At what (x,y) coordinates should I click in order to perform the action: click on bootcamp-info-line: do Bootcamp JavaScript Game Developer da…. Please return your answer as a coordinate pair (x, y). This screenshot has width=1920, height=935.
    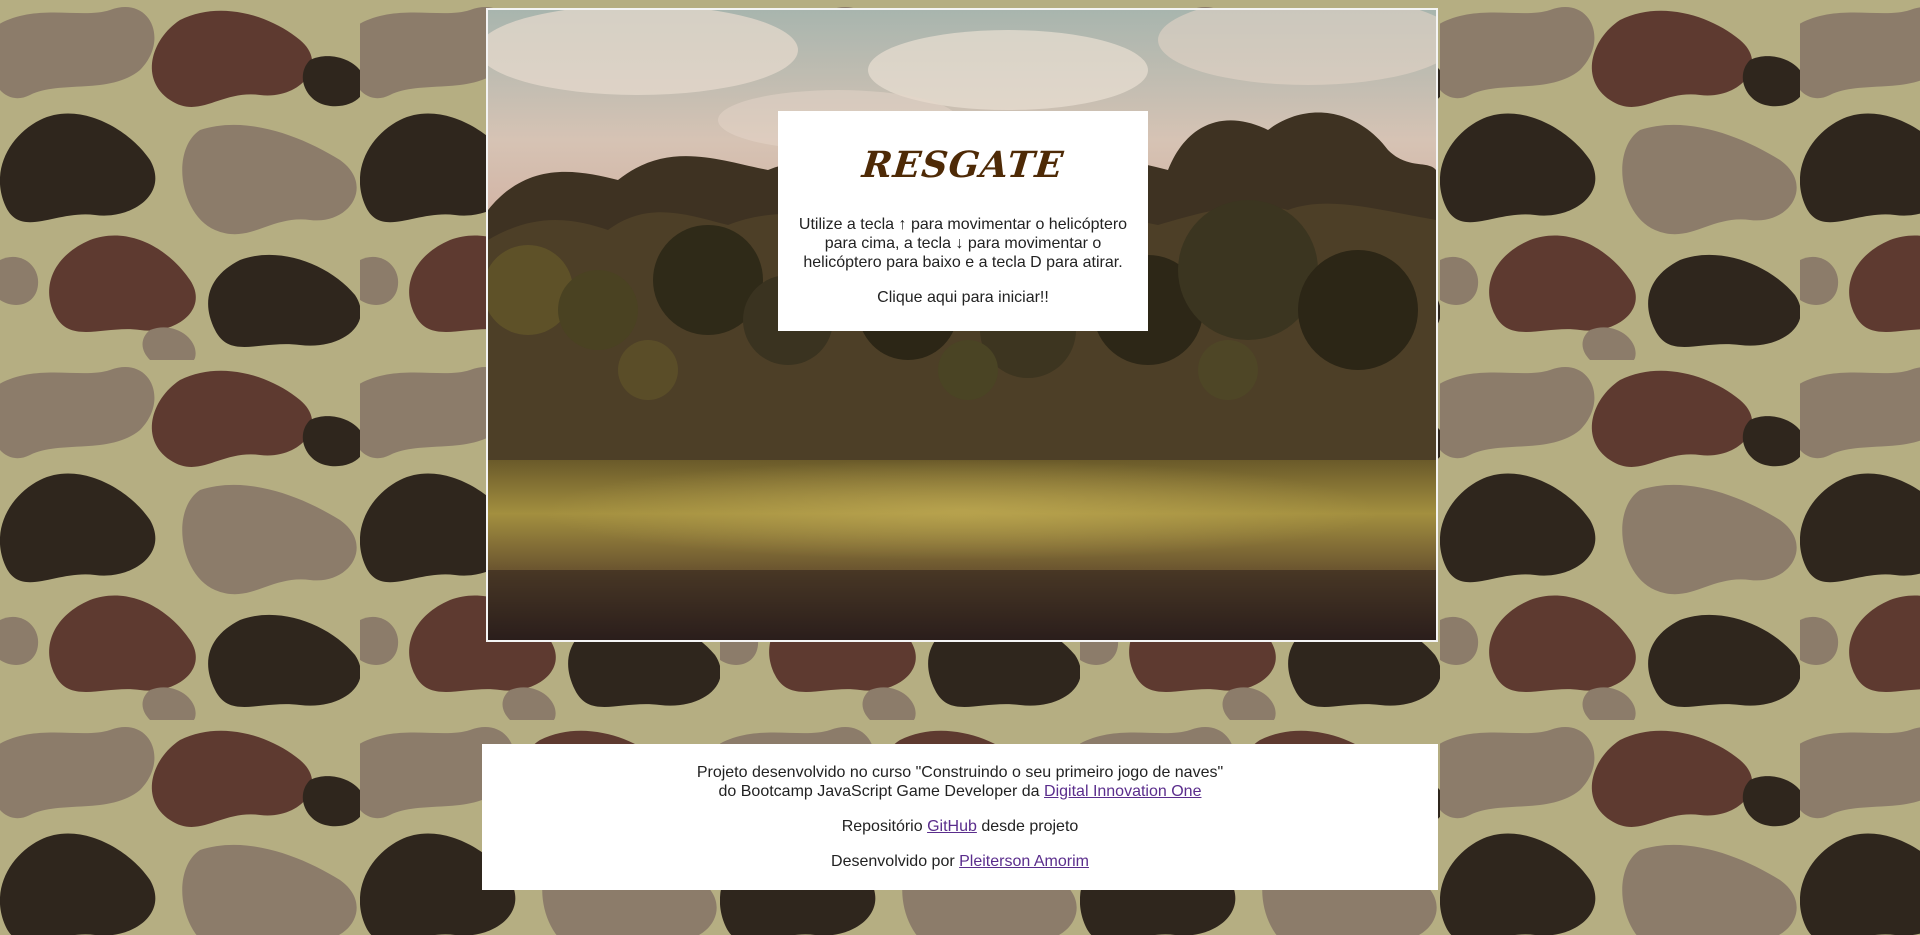
    Looking at the image, I should click on (960, 791).